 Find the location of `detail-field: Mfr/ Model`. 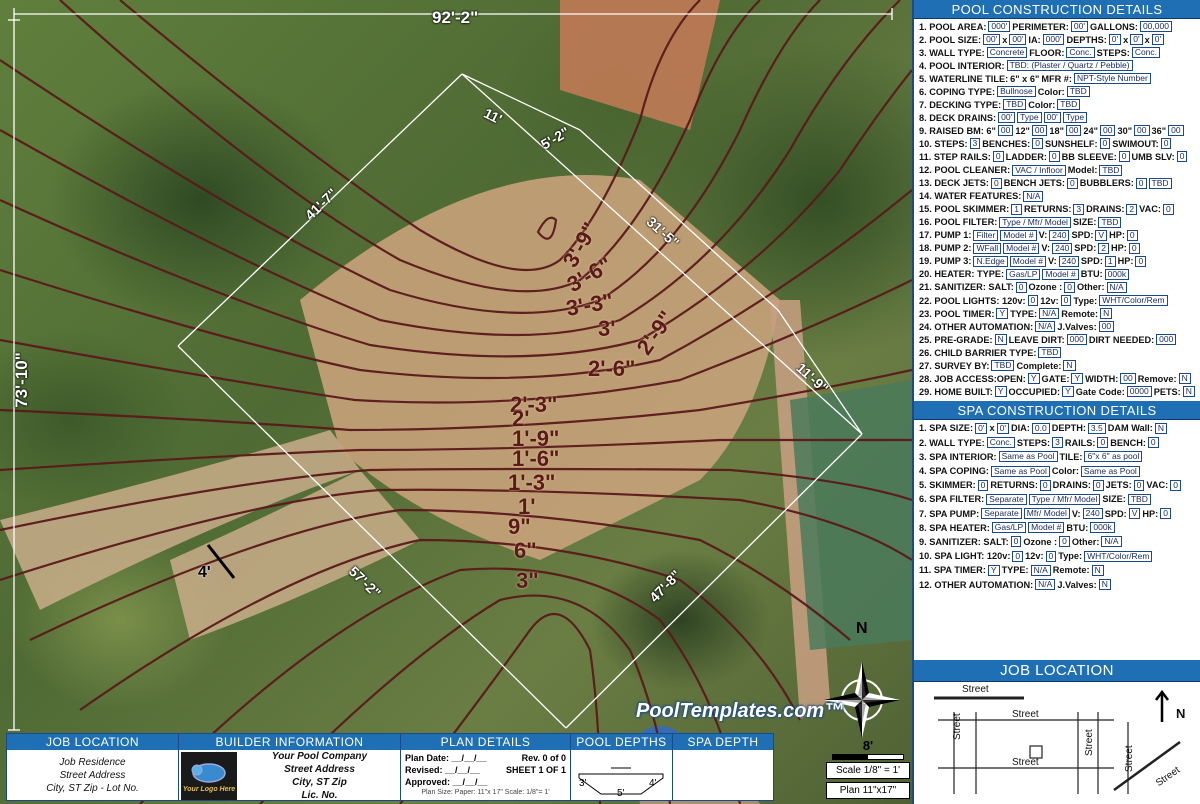

detail-field: Mfr/ Model is located at coordinates (1046, 514).